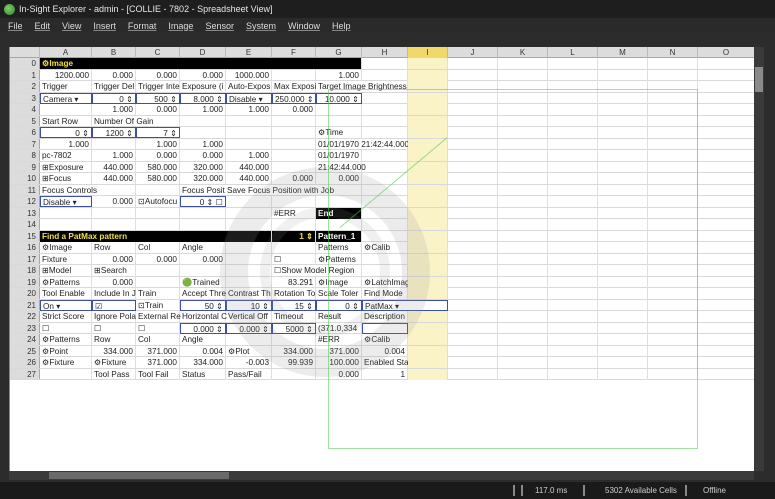 Image resolution: width=775 pixels, height=499 pixels. I want to click on cell: 10 ⇕, so click(249, 305).